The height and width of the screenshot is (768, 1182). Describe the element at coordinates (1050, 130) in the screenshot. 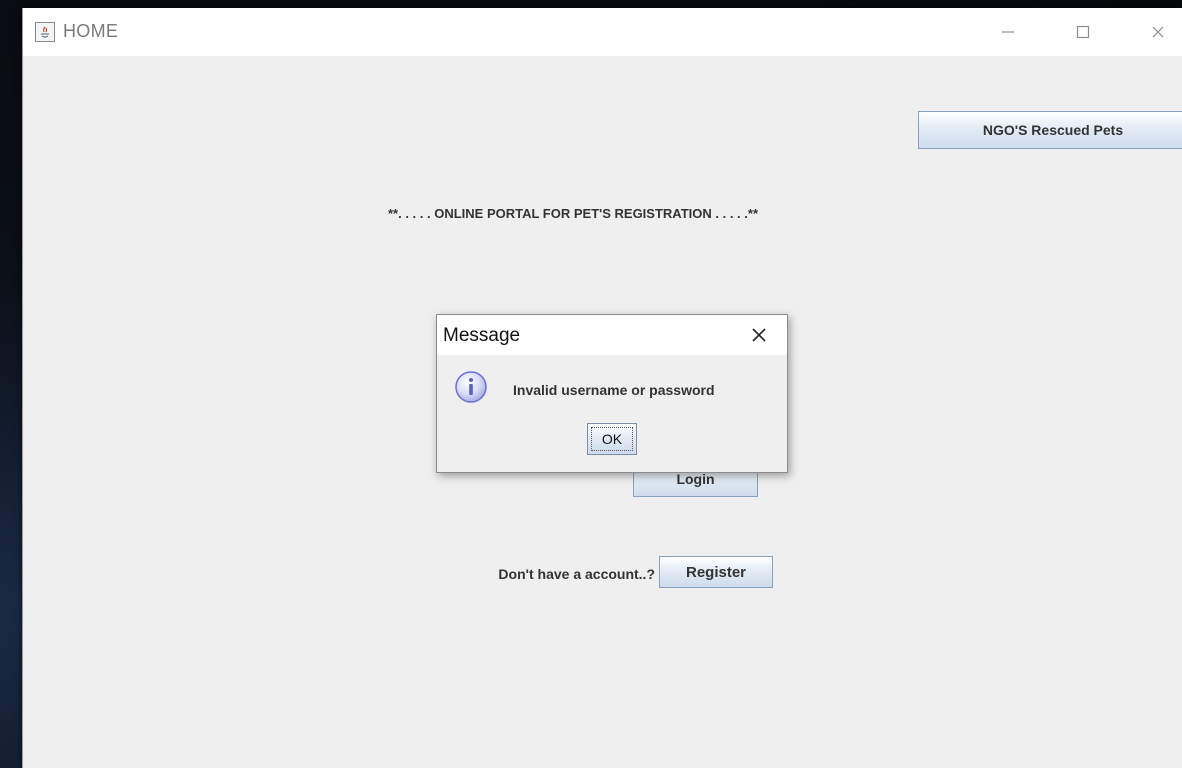

I see `ngo-rescued-pets-button: NGO'S Rescued Pets` at that location.